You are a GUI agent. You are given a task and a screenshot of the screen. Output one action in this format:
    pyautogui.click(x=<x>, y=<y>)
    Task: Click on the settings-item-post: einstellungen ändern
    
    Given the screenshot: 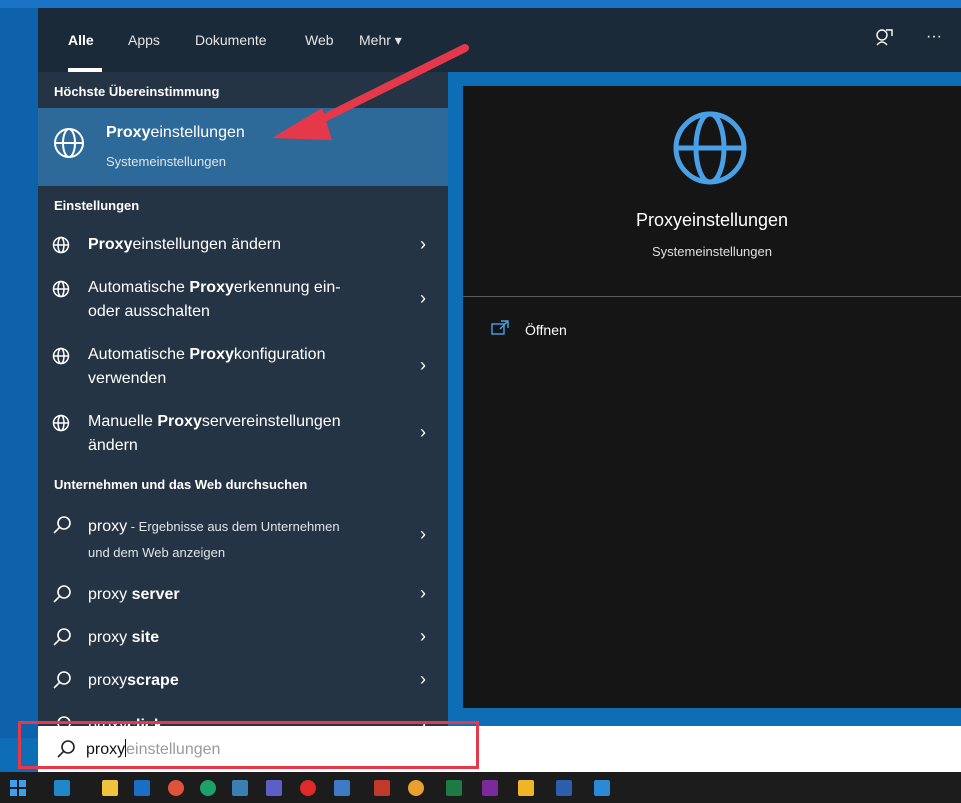 What is the action you would take?
    pyautogui.click(x=207, y=244)
    